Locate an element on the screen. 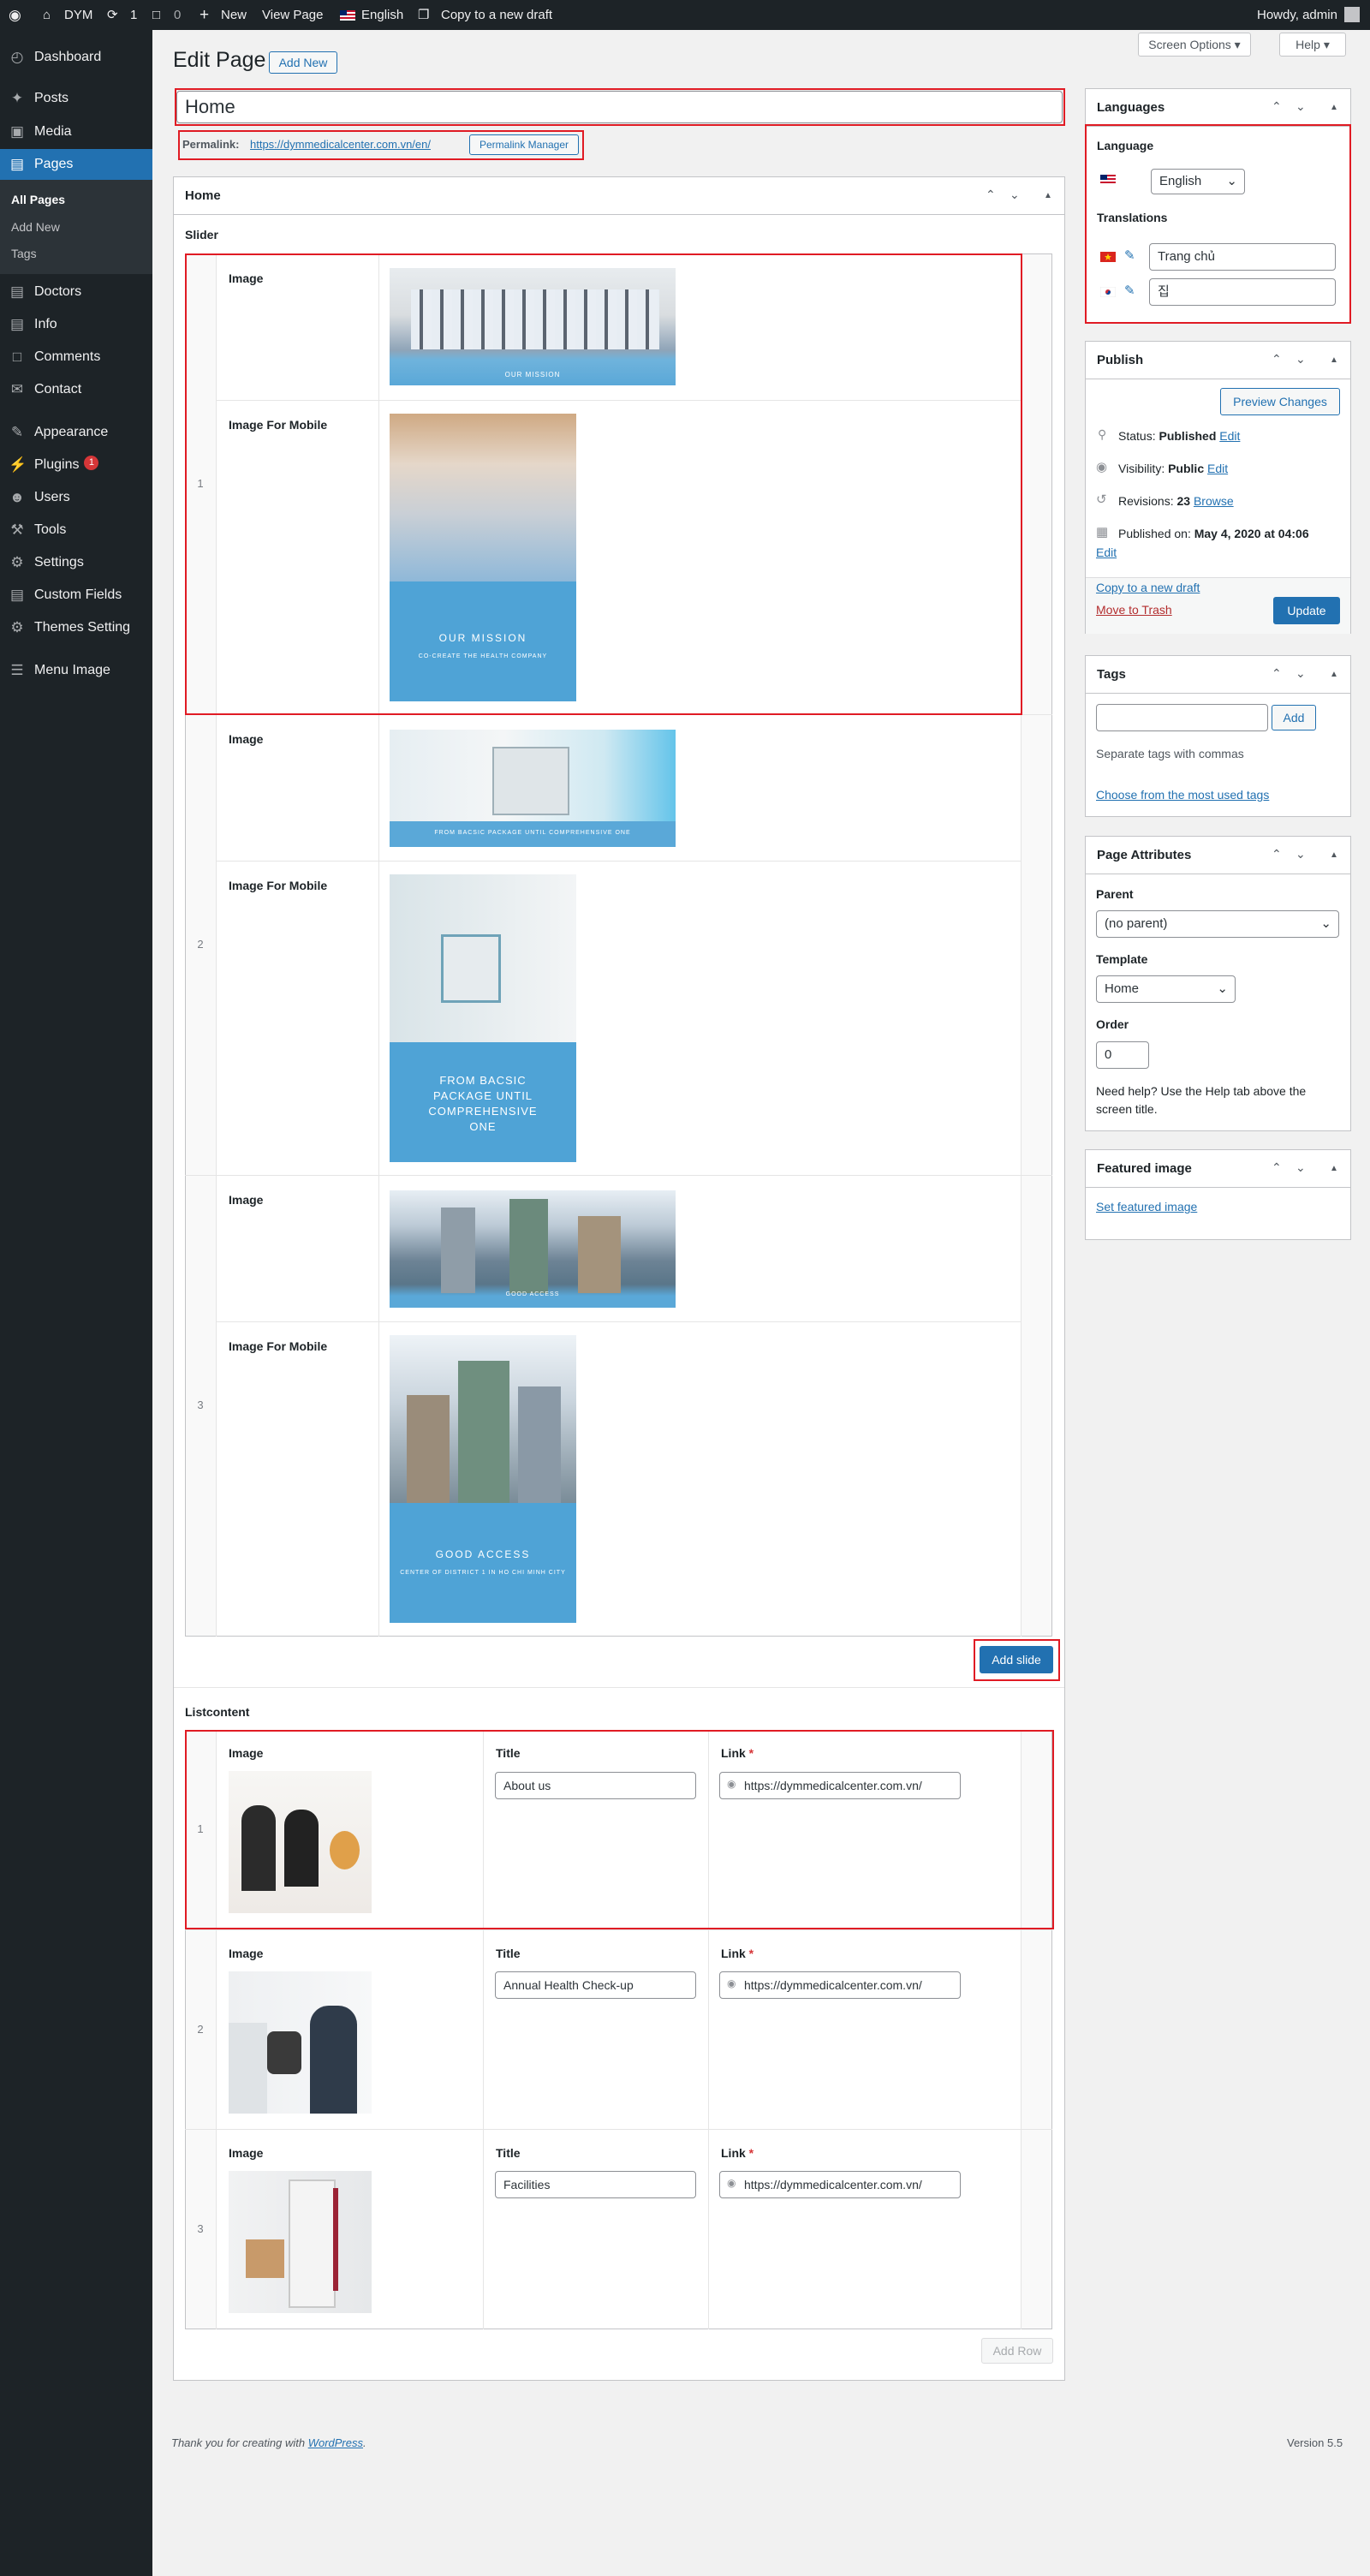  choose-tags-link: Choose from the most used tags is located at coordinates (1182, 795).